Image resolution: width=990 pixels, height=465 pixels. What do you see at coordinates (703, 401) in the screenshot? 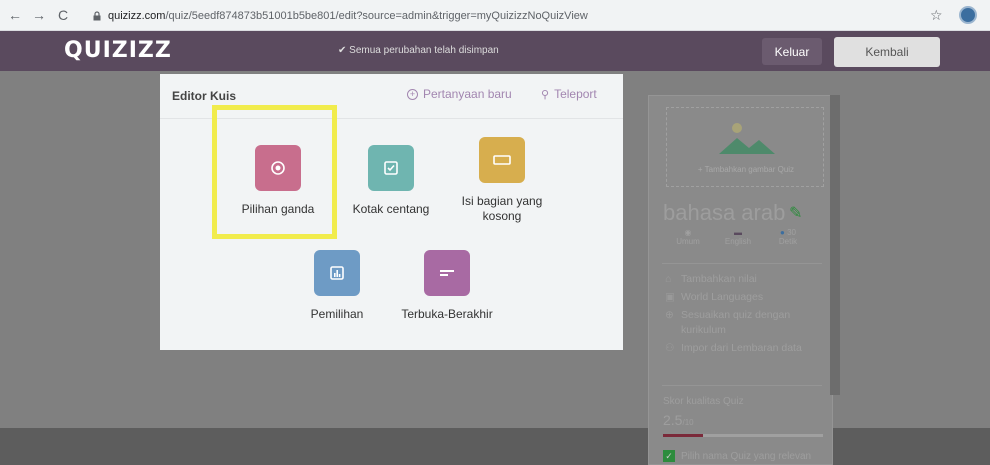
I see `score-label: Skor kualitas Quiz` at bounding box center [703, 401].